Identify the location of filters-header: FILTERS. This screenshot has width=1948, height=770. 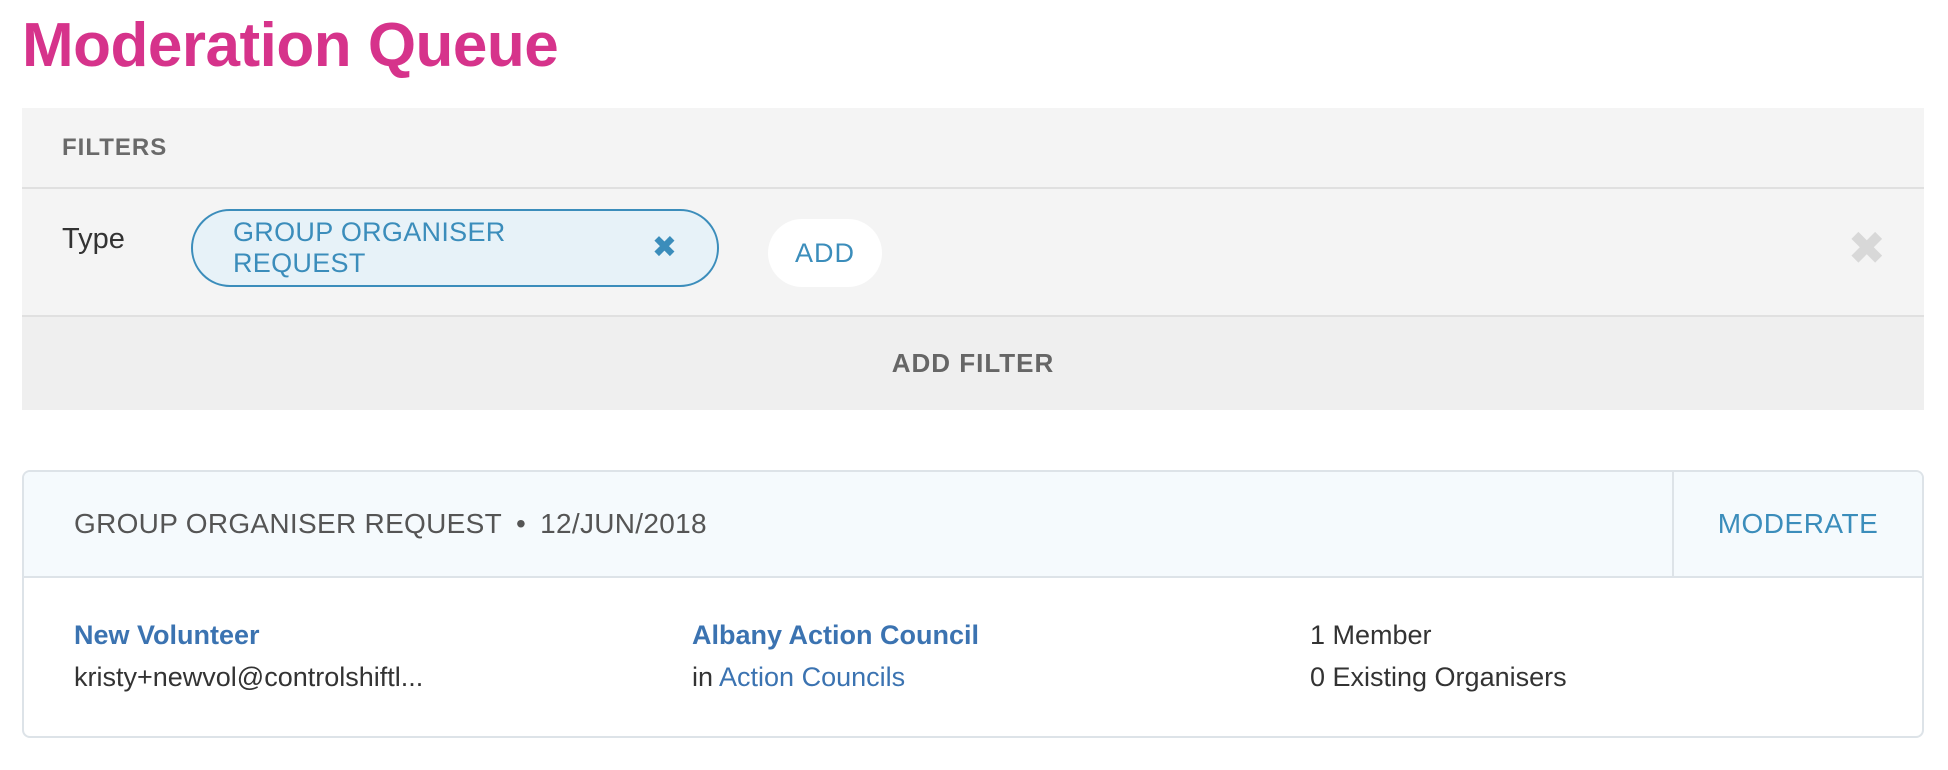
(973, 148).